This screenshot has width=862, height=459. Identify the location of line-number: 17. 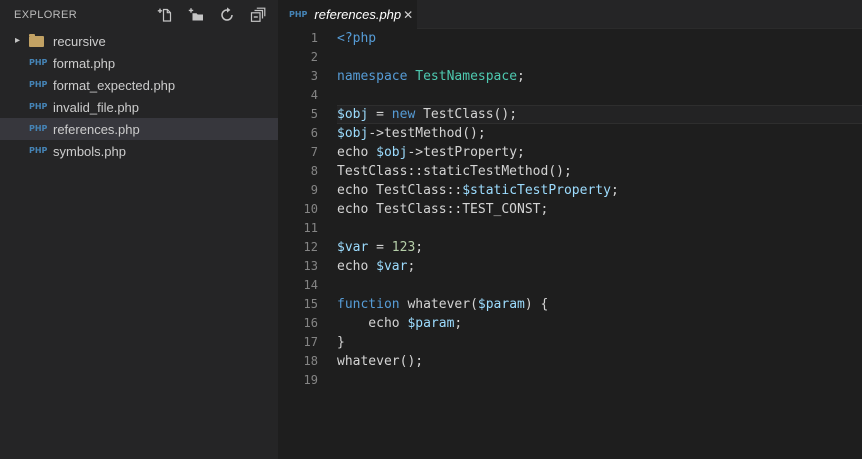
(310, 342).